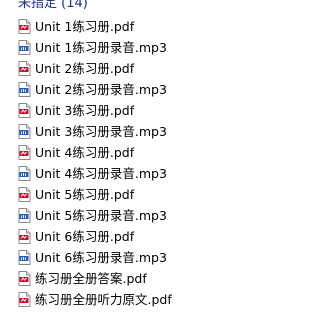 This screenshot has height=312, width=320. Describe the element at coordinates (103, 299) in the screenshot. I see `file-name: 练习册全册听力原文.pdf` at that location.